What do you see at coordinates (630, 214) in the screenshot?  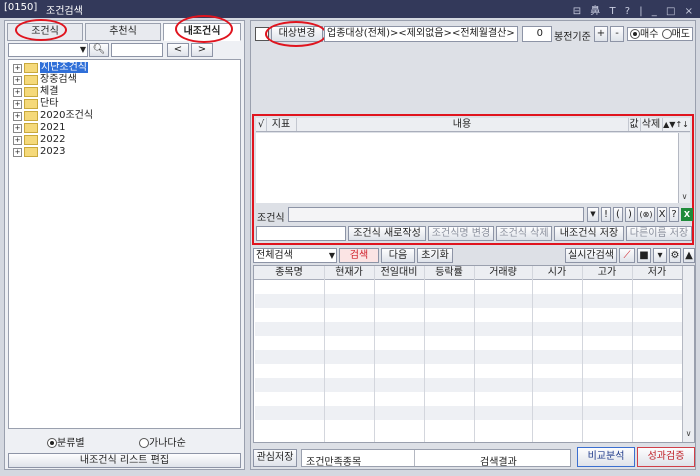 I see `operator-close-paren: )` at bounding box center [630, 214].